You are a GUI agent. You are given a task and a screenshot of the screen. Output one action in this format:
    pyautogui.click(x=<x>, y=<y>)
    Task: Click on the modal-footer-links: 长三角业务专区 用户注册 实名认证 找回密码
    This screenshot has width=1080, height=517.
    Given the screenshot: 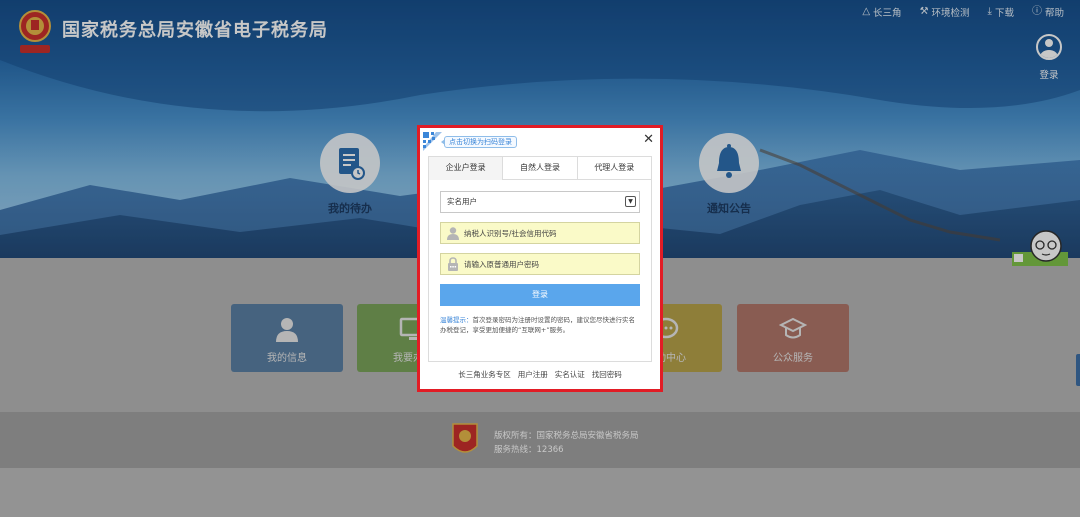 What is the action you would take?
    pyautogui.click(x=540, y=374)
    